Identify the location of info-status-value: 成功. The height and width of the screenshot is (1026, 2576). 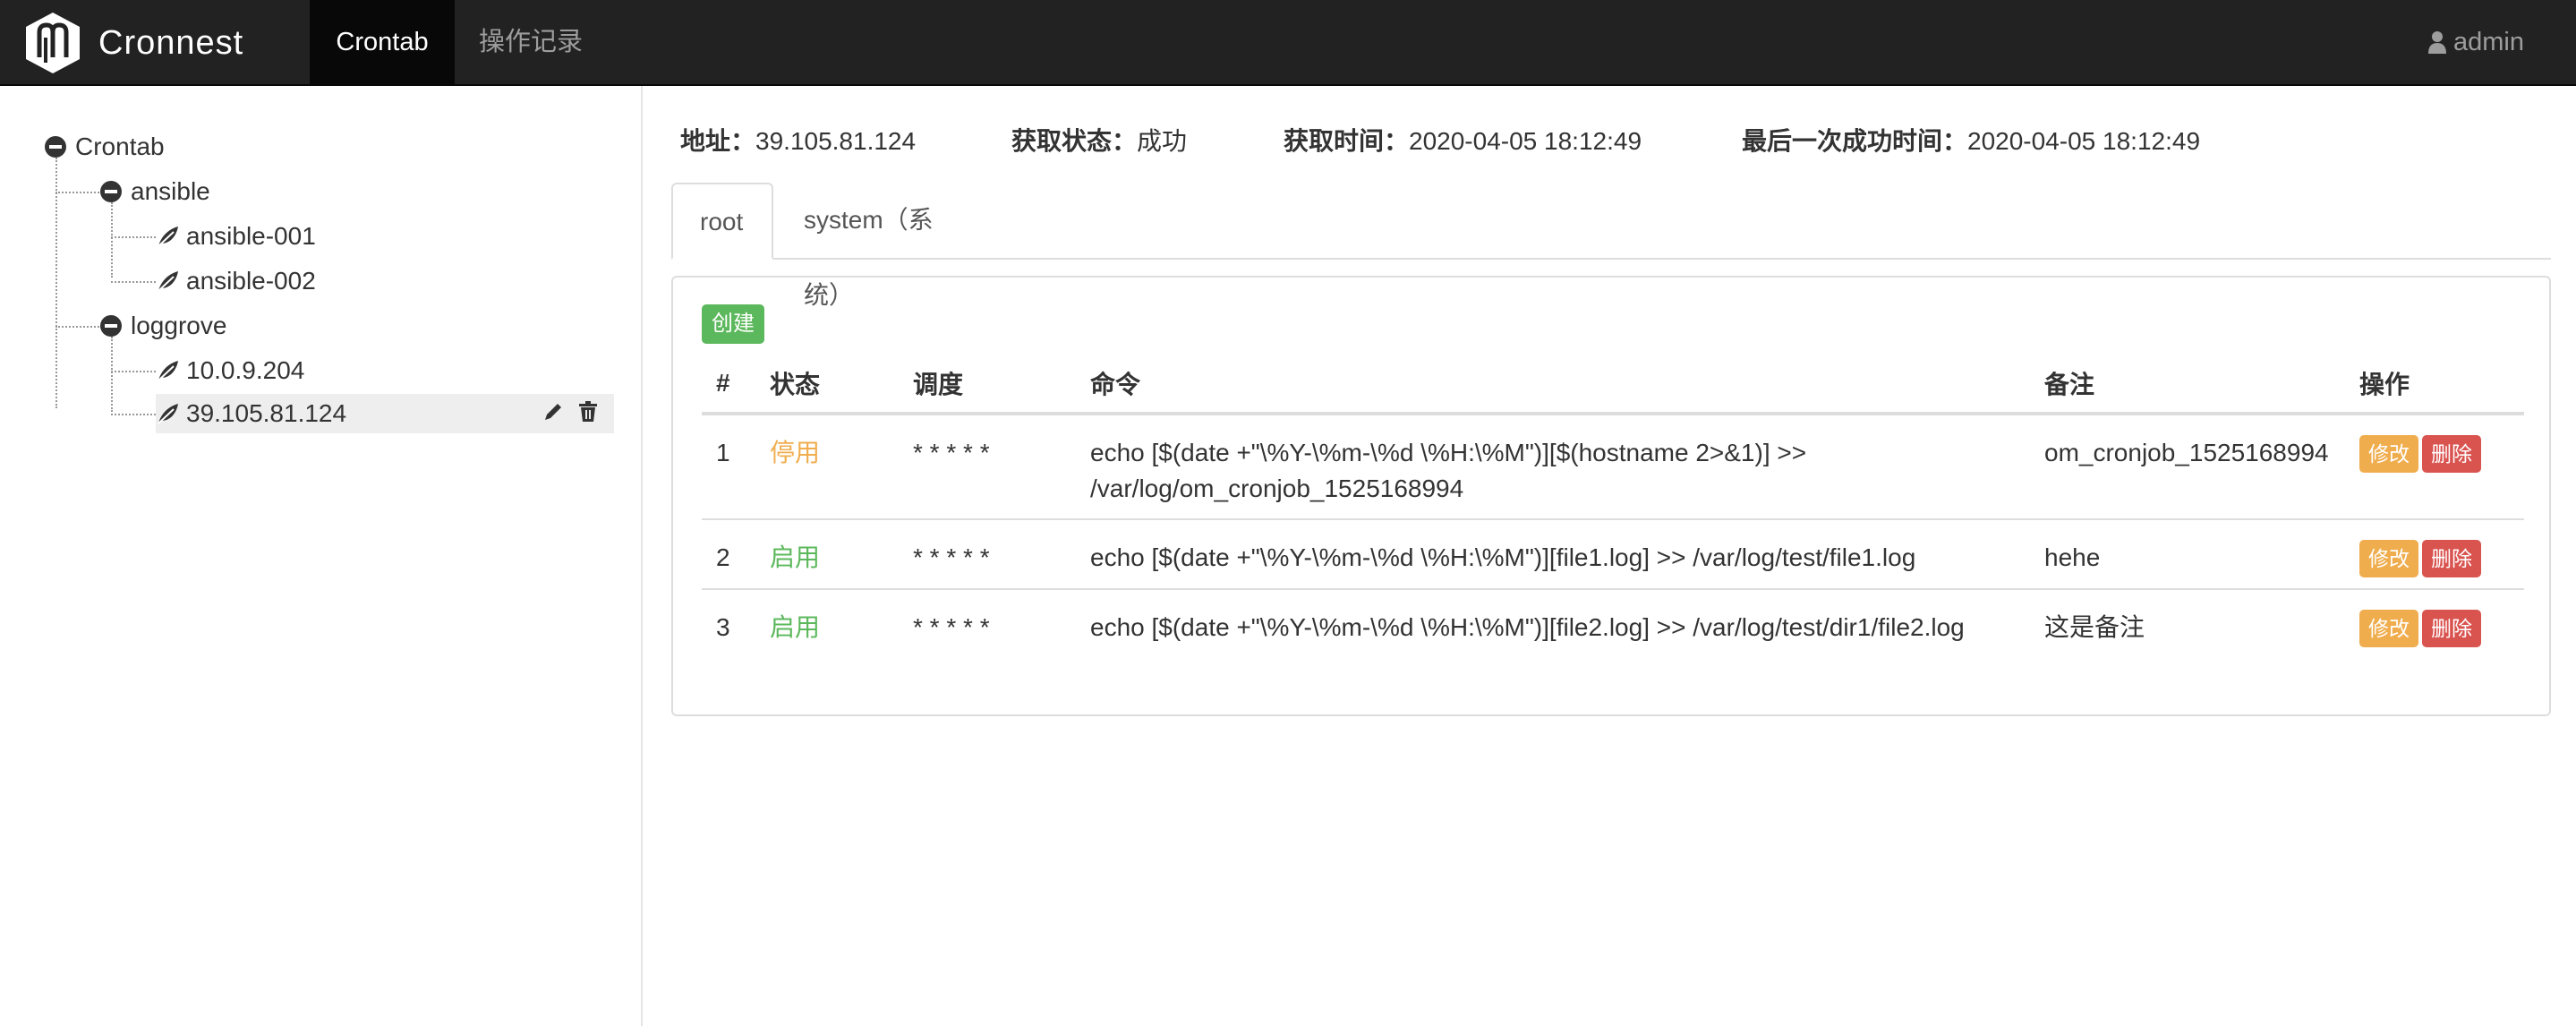
(1162, 141).